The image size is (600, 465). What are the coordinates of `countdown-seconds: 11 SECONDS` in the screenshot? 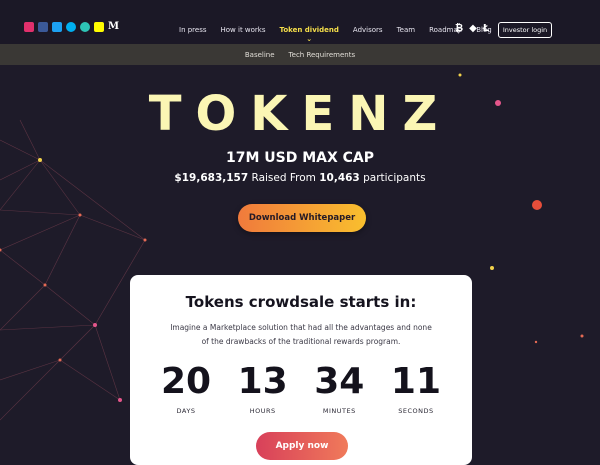 It's located at (416, 388).